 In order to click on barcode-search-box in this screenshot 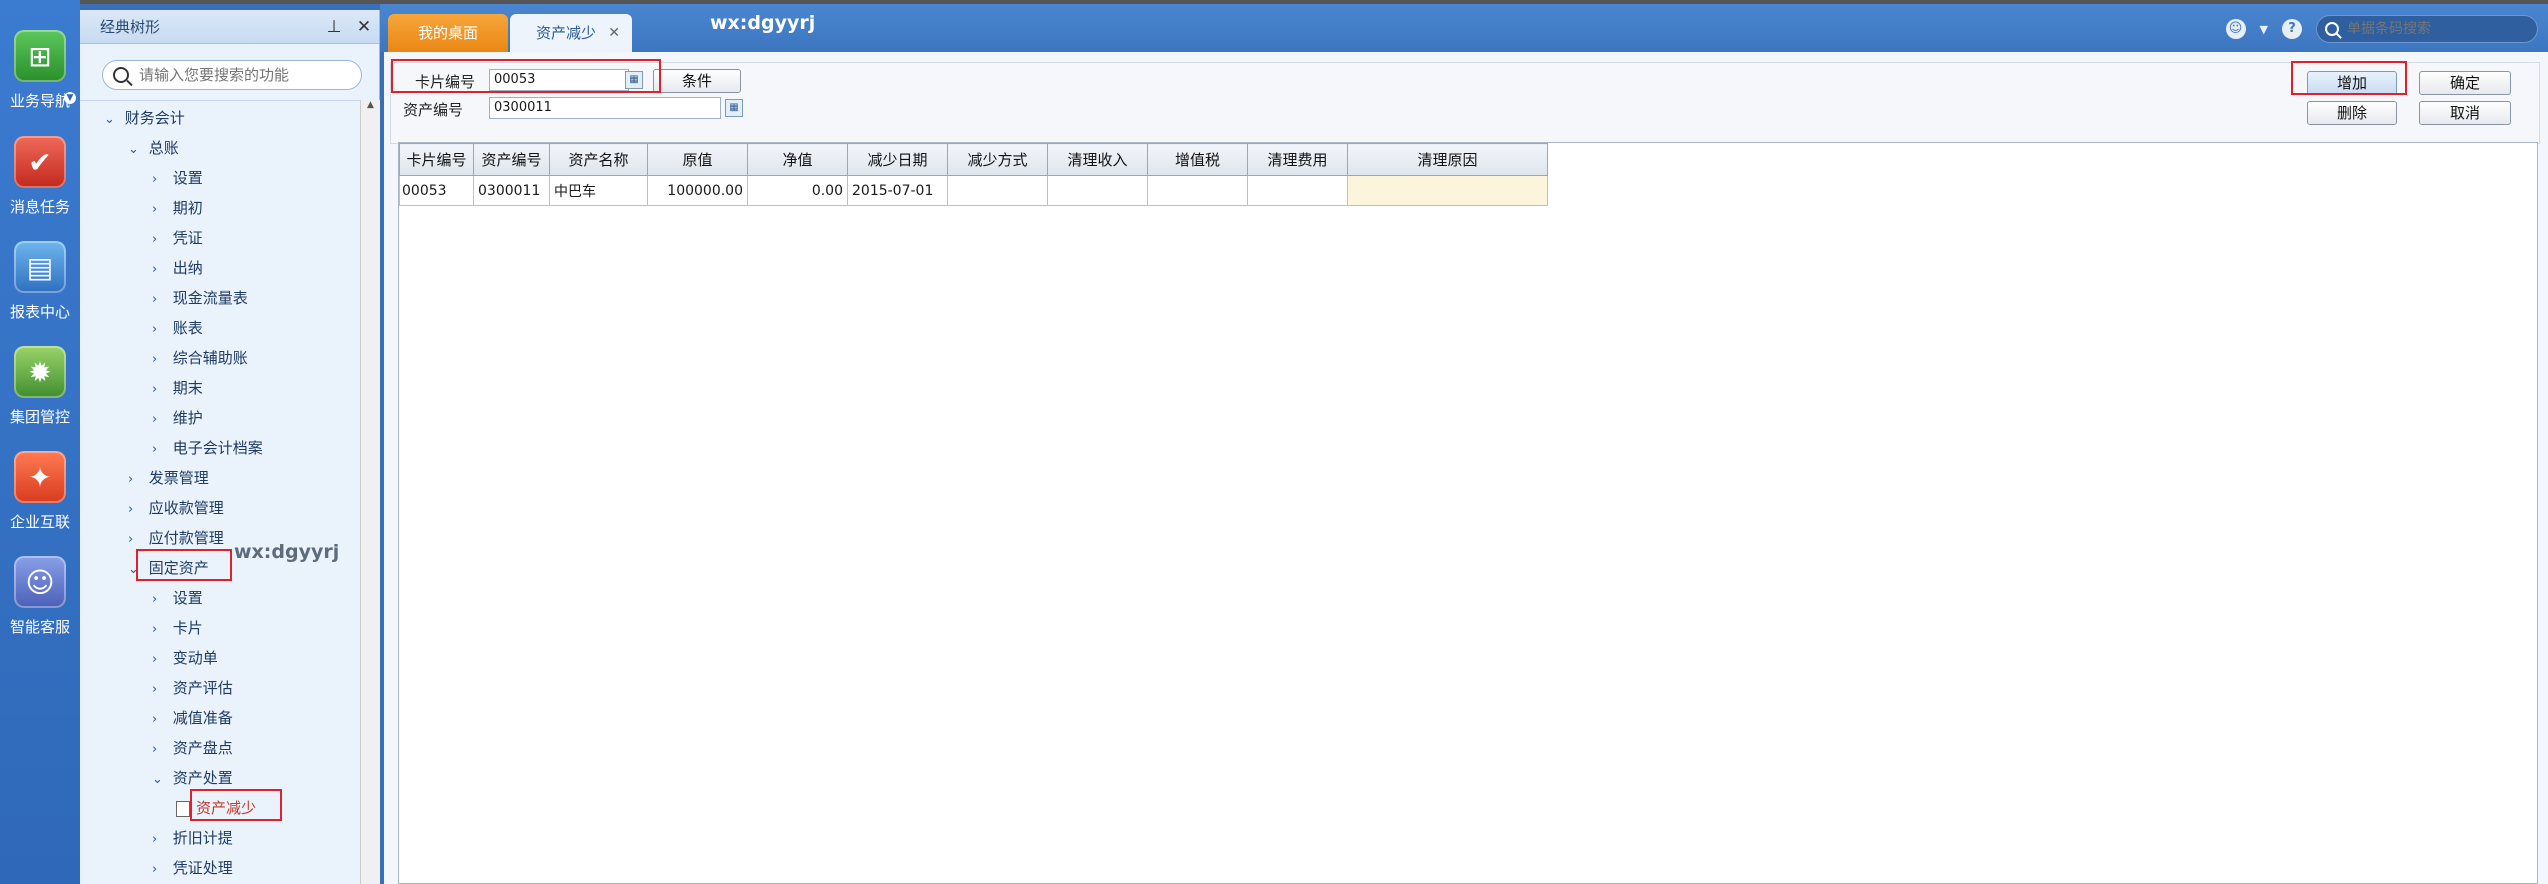, I will do `click(2427, 29)`.